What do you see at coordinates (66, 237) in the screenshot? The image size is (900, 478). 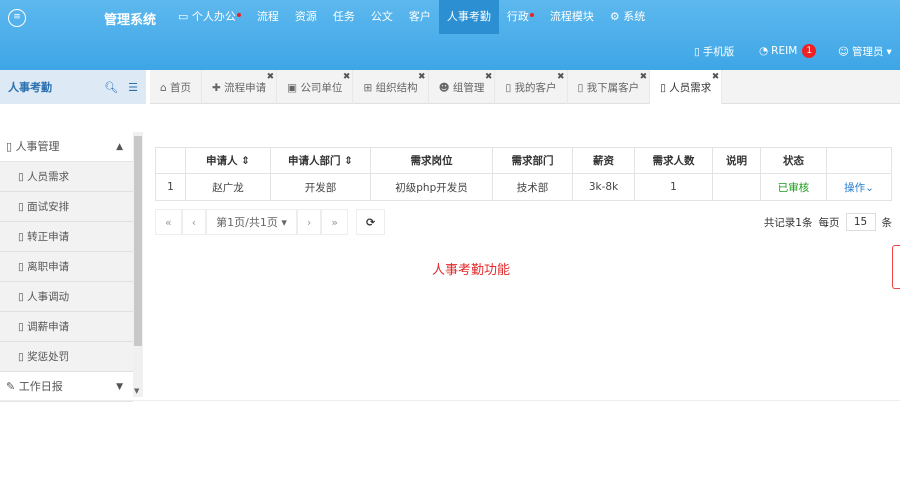 I see `sidebar-item-regularization: ▯ 转正申请` at bounding box center [66, 237].